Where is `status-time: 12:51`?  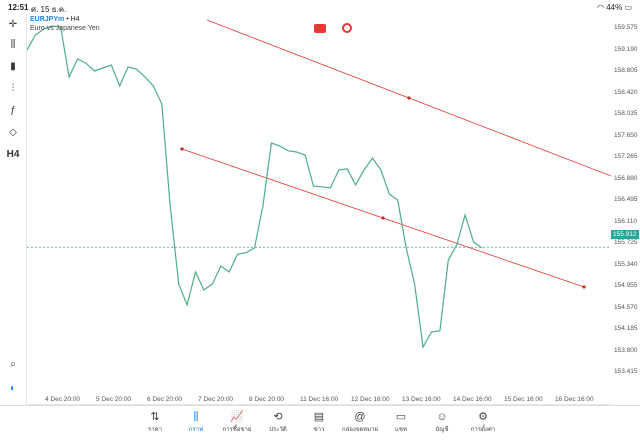 status-time: 12:51 is located at coordinates (18, 7).